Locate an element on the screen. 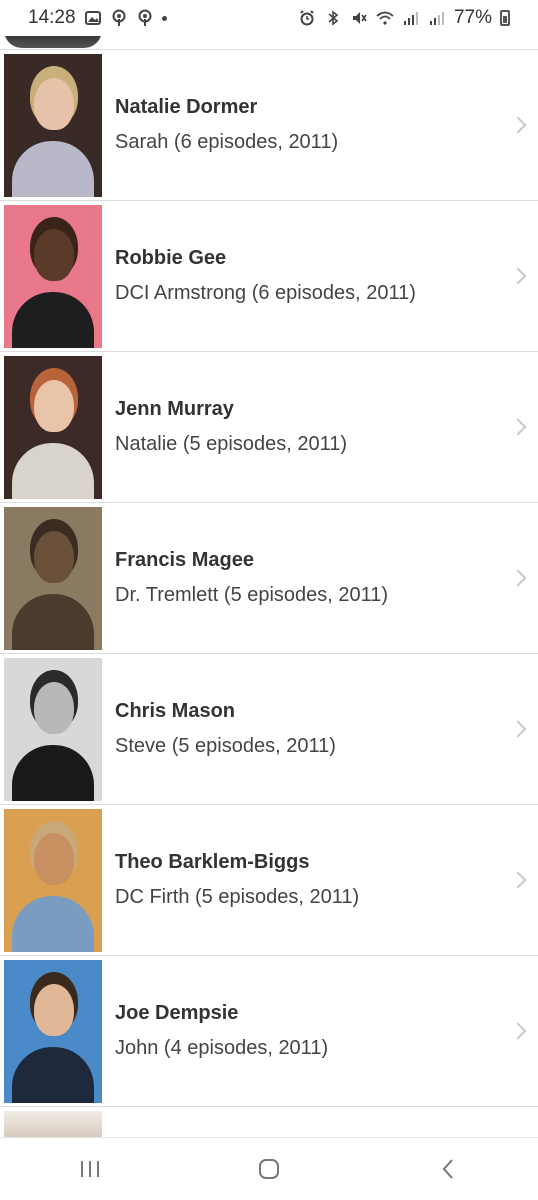  cast-list-item: Chris Mason Steve (5 episodes, 2011) is located at coordinates (269, 729).